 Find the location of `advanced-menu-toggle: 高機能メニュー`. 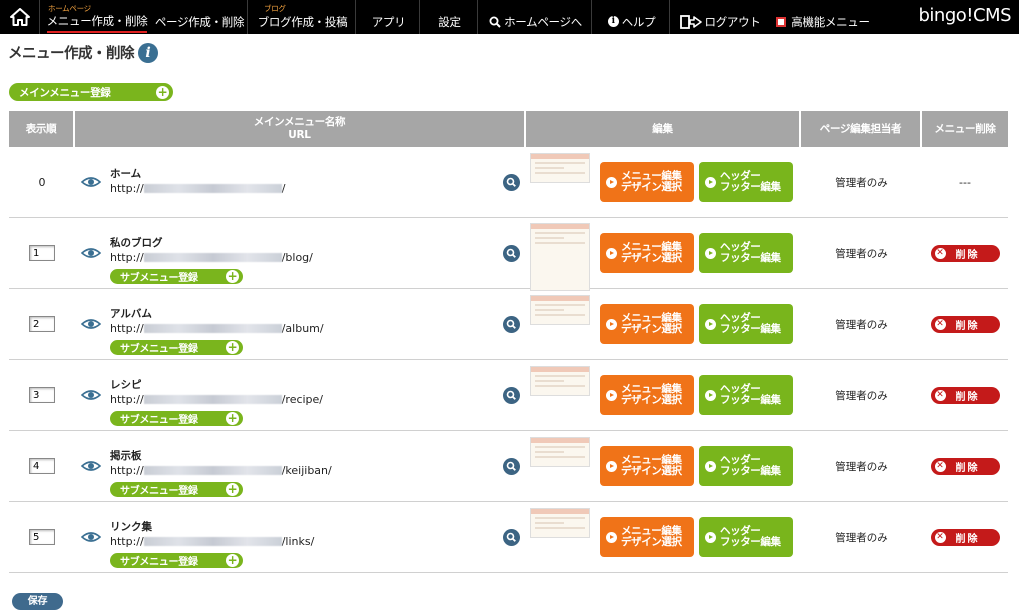

advanced-menu-toggle: 高機能メニュー is located at coordinates (823, 17).